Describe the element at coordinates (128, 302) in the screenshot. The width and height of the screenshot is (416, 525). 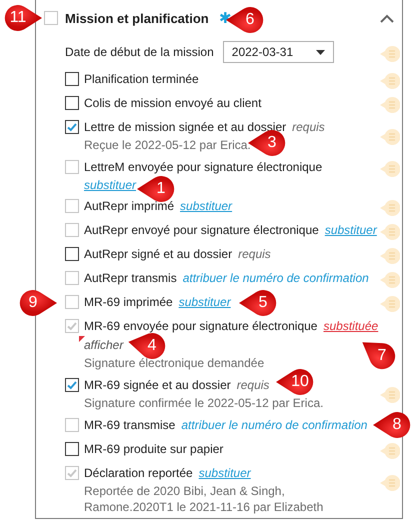
I see `checklist-label: MR-69 imprimée` at that location.